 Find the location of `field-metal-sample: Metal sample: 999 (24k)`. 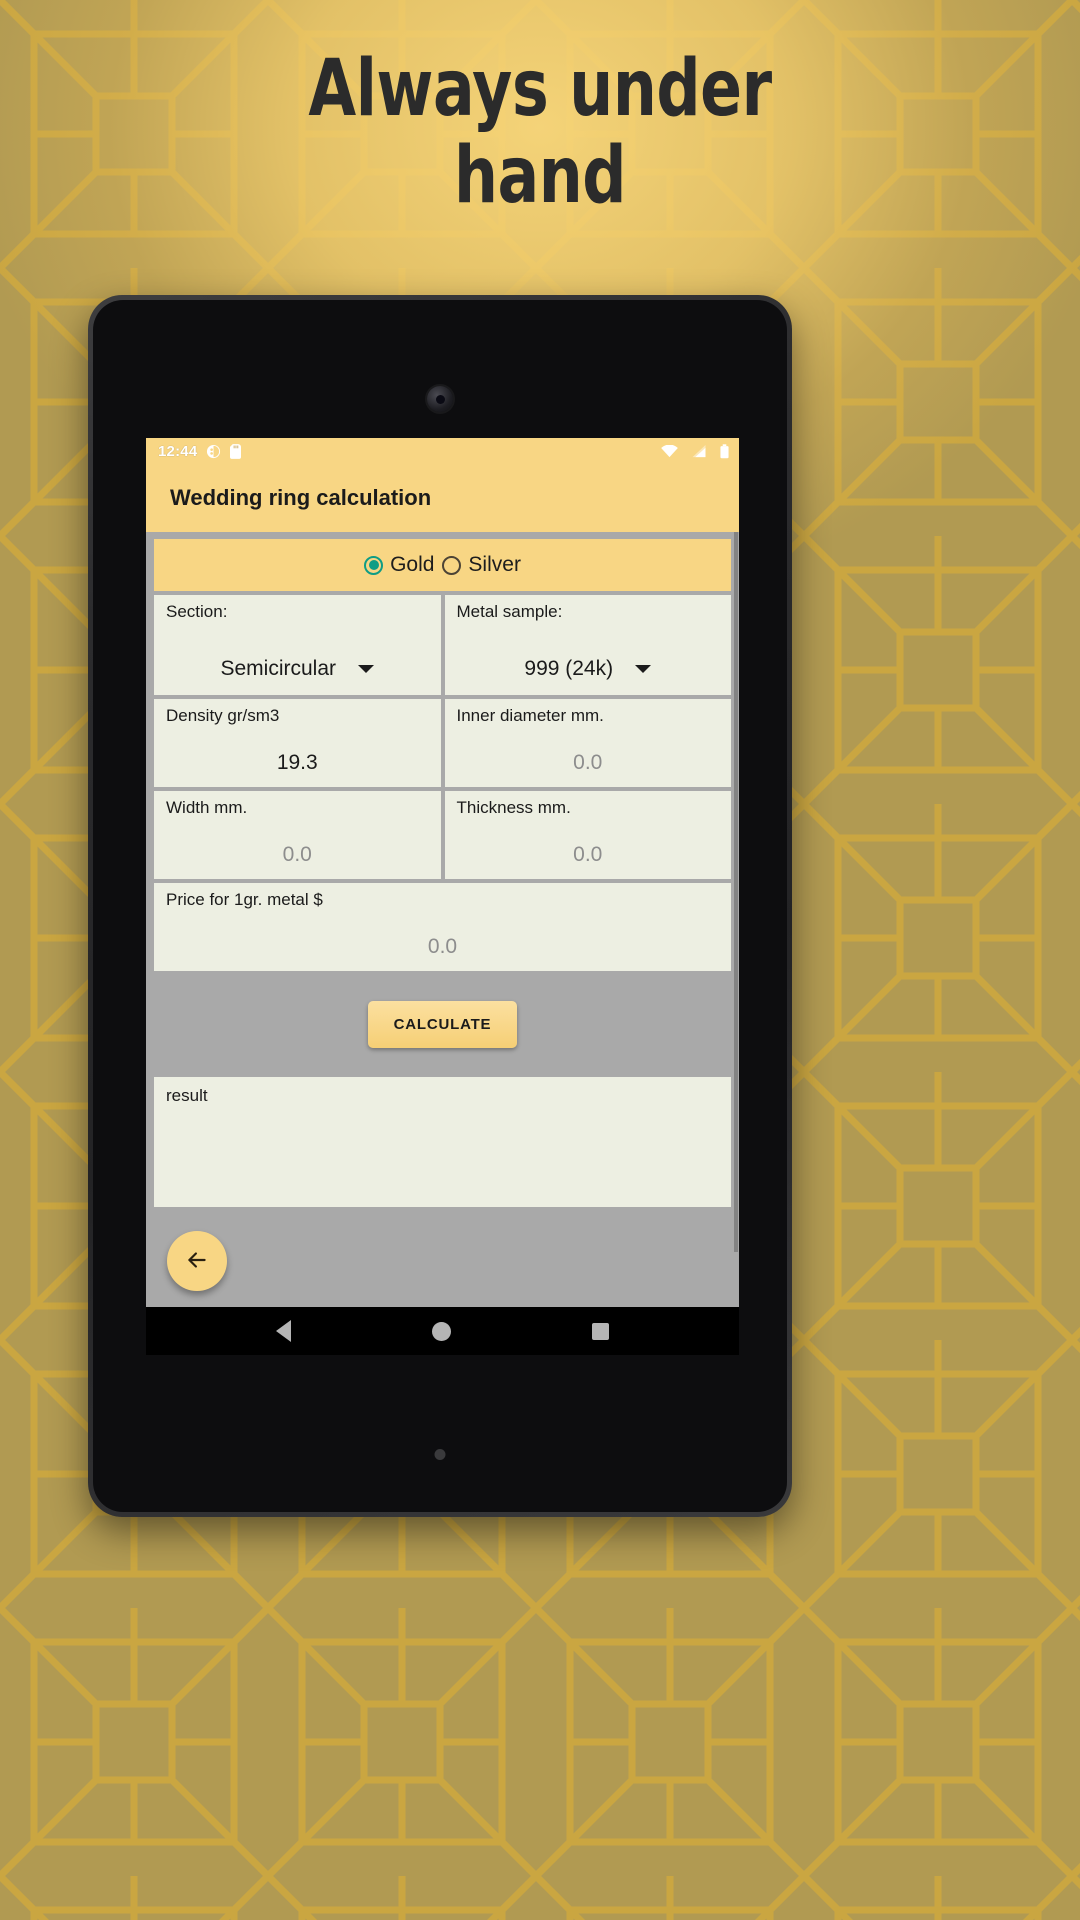

field-metal-sample: Metal sample: 999 (24k) is located at coordinates (587, 645).